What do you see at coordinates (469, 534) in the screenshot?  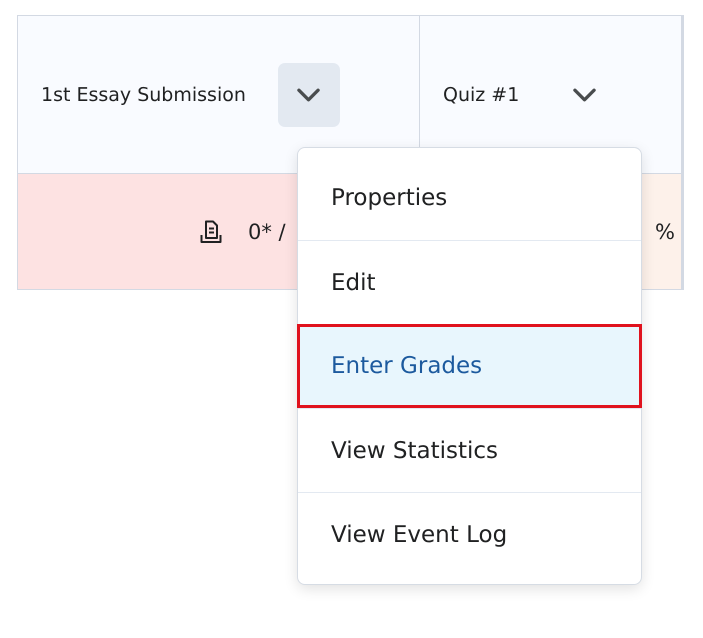 I see `menu-item: View Event Log` at bounding box center [469, 534].